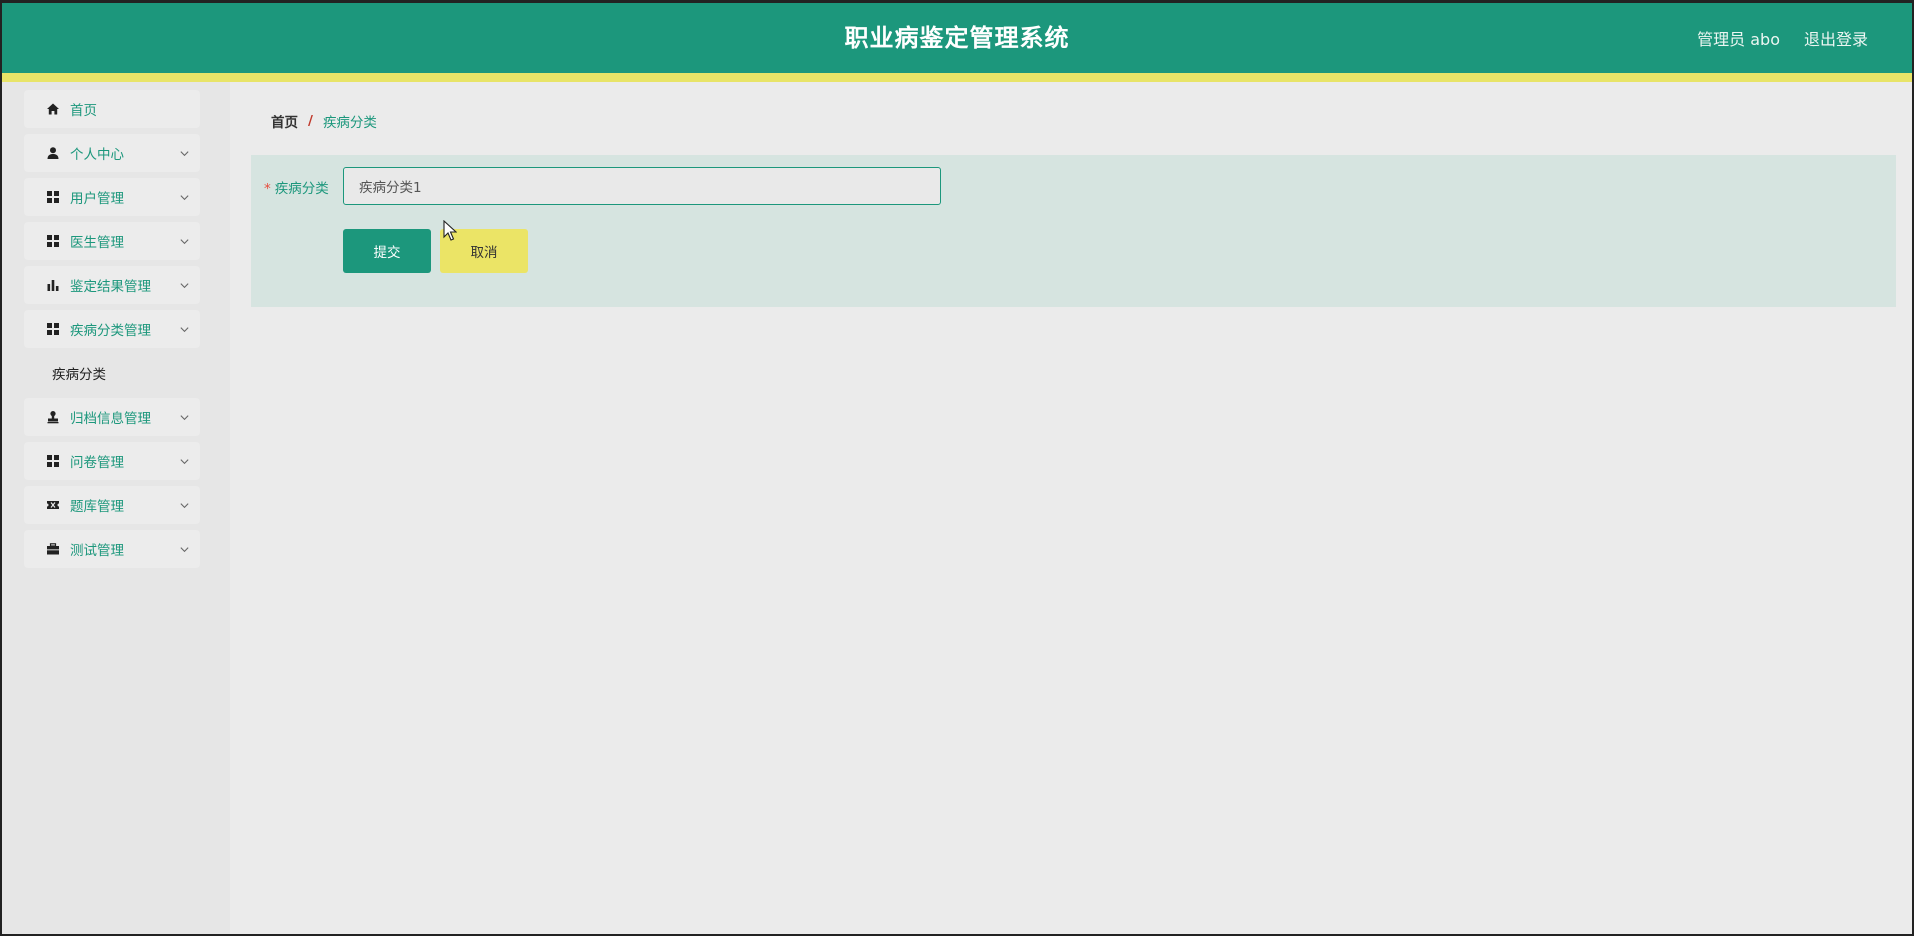  Describe the element at coordinates (53, 285) in the screenshot. I see `bar-chart-icon` at that location.